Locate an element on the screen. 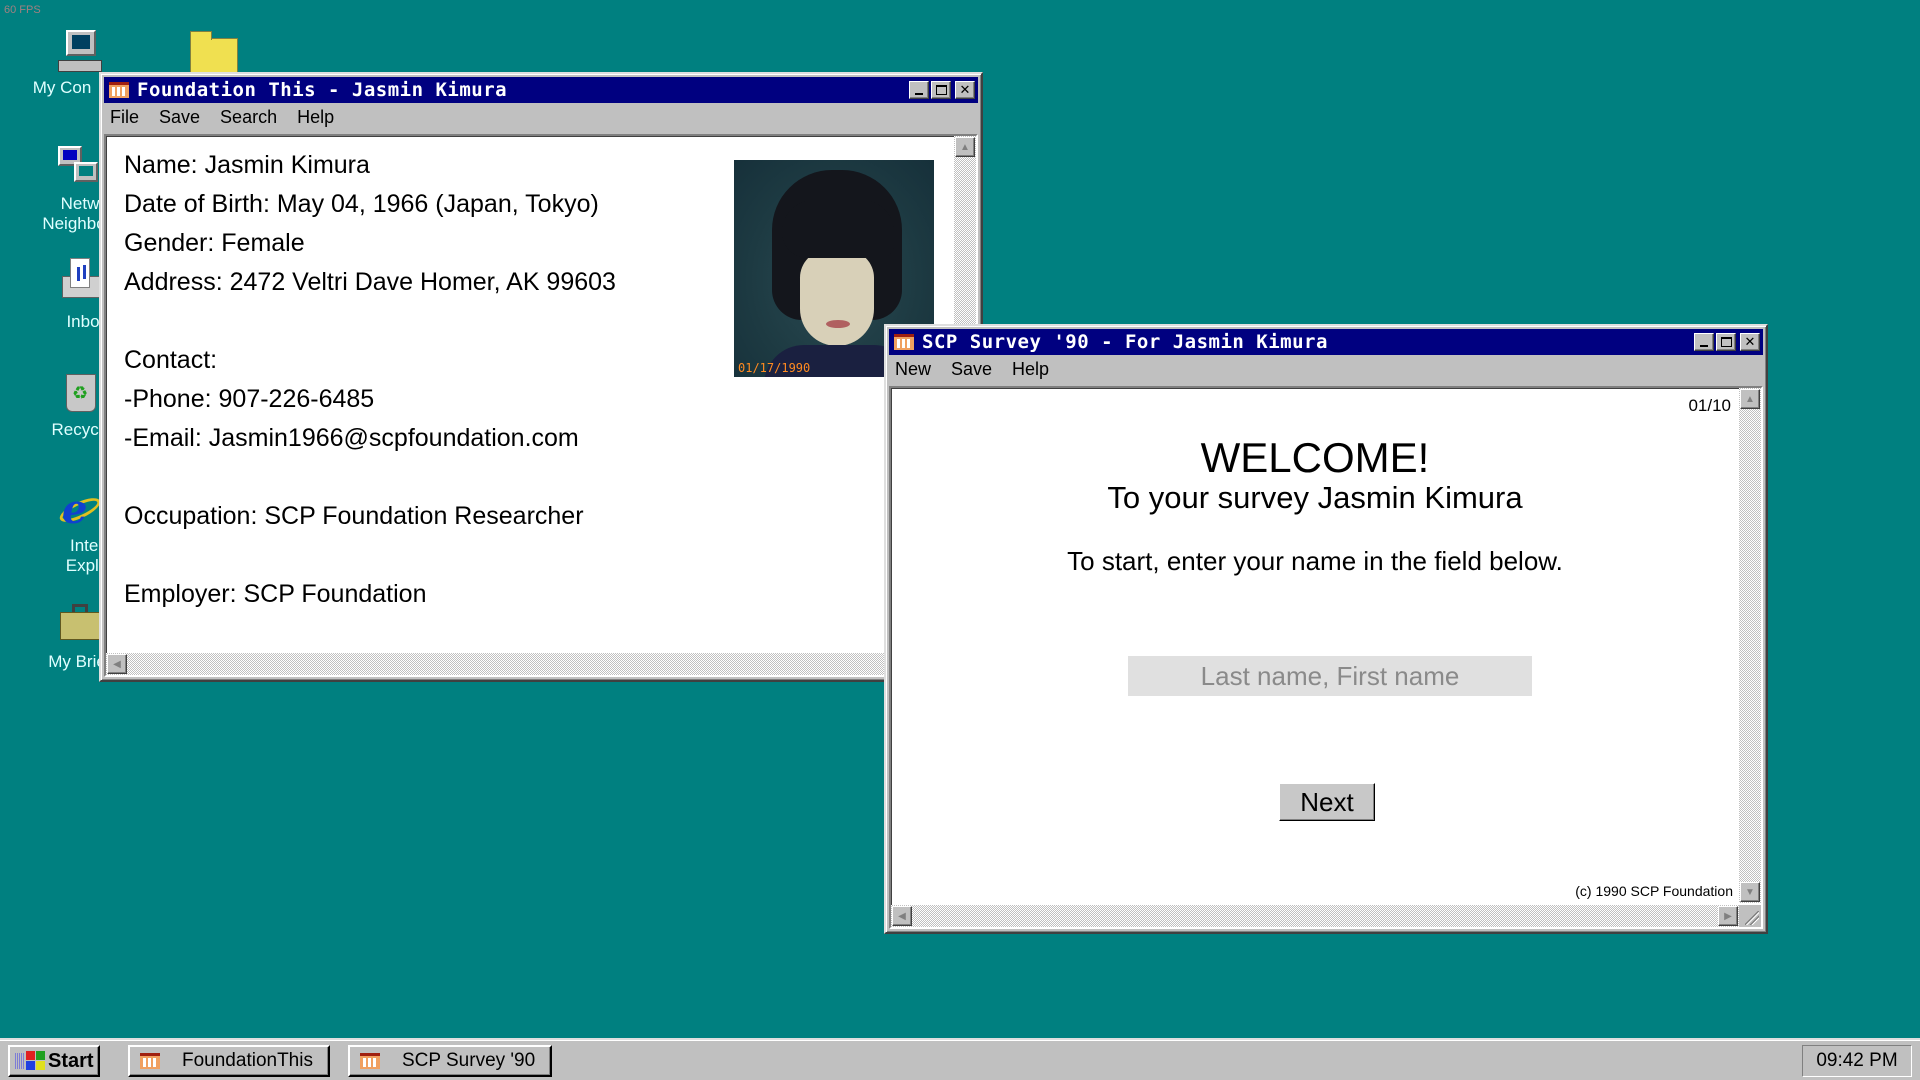 The width and height of the screenshot is (1920, 1080). survey-window-titlebar: SCP Survey '90 - For Jasmin Kimura ✕ is located at coordinates (1326, 342).